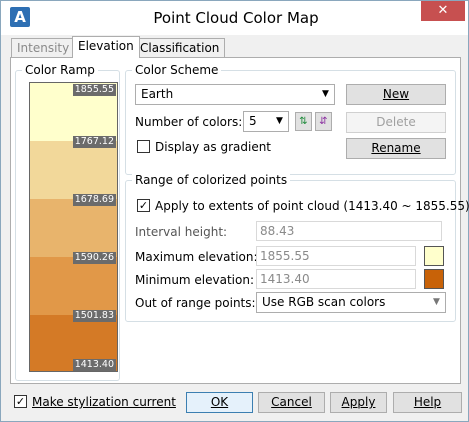  Describe the element at coordinates (94, 200) in the screenshot. I see `ramp-label-3: 1678.69` at that location.